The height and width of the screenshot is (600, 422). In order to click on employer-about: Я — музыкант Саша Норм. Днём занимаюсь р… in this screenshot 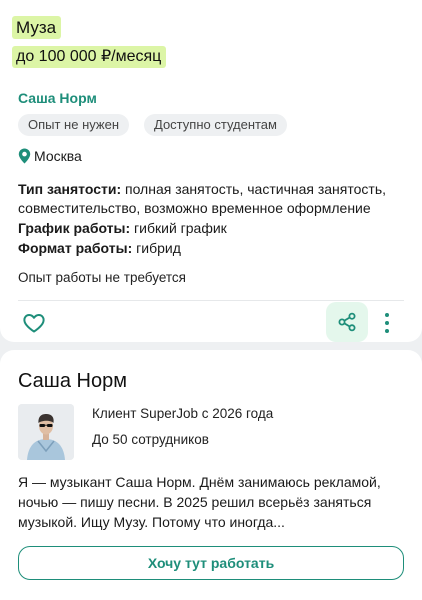, I will do `click(199, 502)`.